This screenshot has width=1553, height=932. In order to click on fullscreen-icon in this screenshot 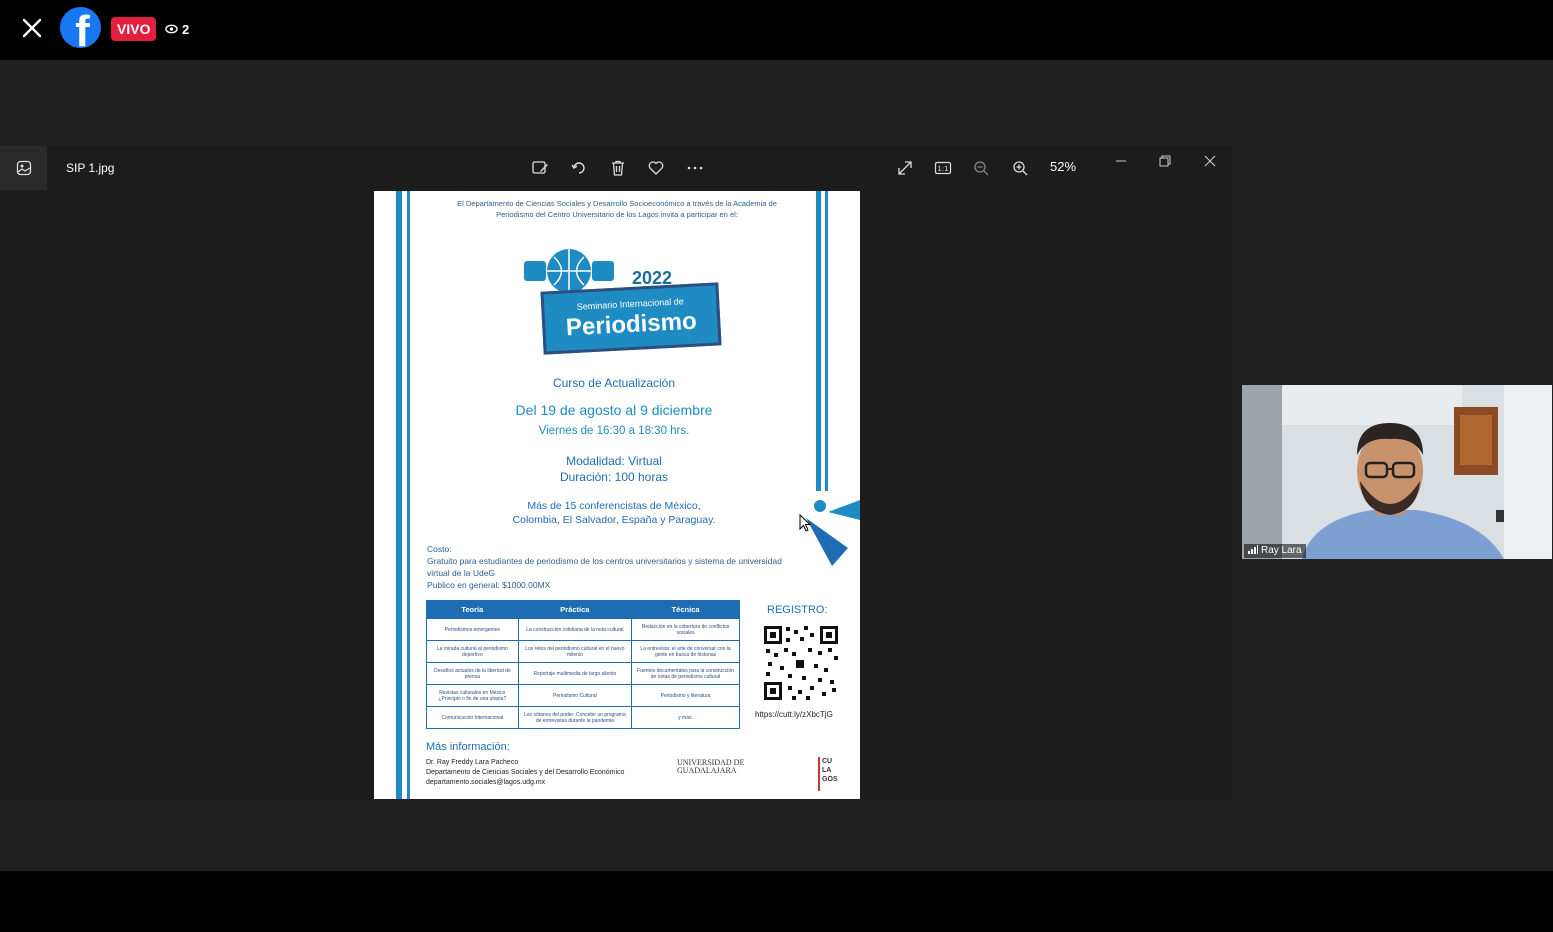, I will do `click(905, 168)`.